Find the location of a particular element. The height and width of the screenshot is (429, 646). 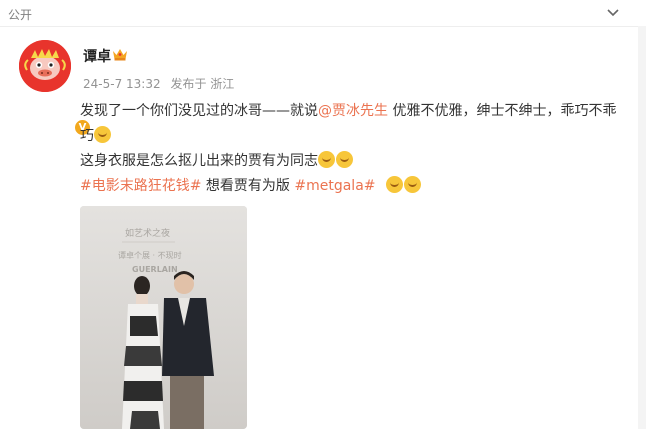

photo-image: 如艺术之夜 谭卓个展 · 不现时 GUERLAIN is located at coordinates (163, 317).